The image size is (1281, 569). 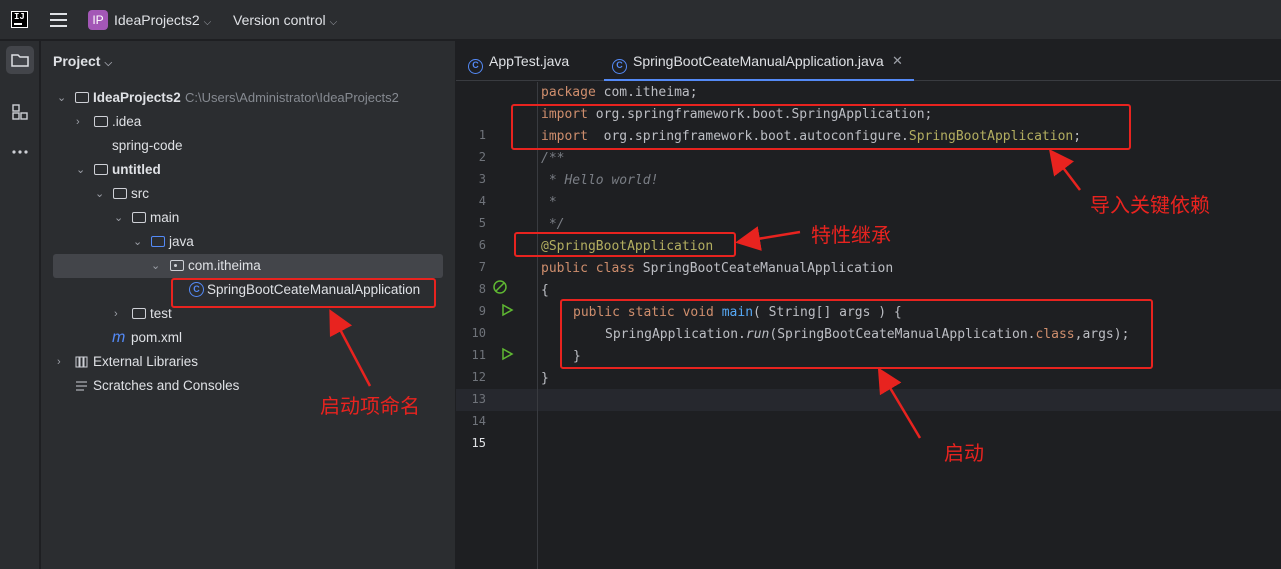 What do you see at coordinates (20, 305) in the screenshot?
I see `tool-window-strip` at bounding box center [20, 305].